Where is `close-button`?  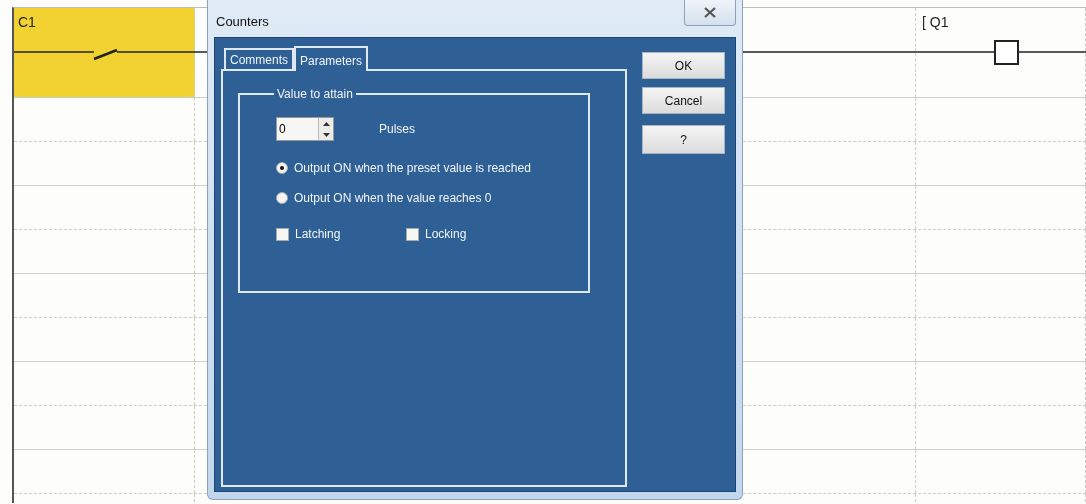
close-button is located at coordinates (710, 13).